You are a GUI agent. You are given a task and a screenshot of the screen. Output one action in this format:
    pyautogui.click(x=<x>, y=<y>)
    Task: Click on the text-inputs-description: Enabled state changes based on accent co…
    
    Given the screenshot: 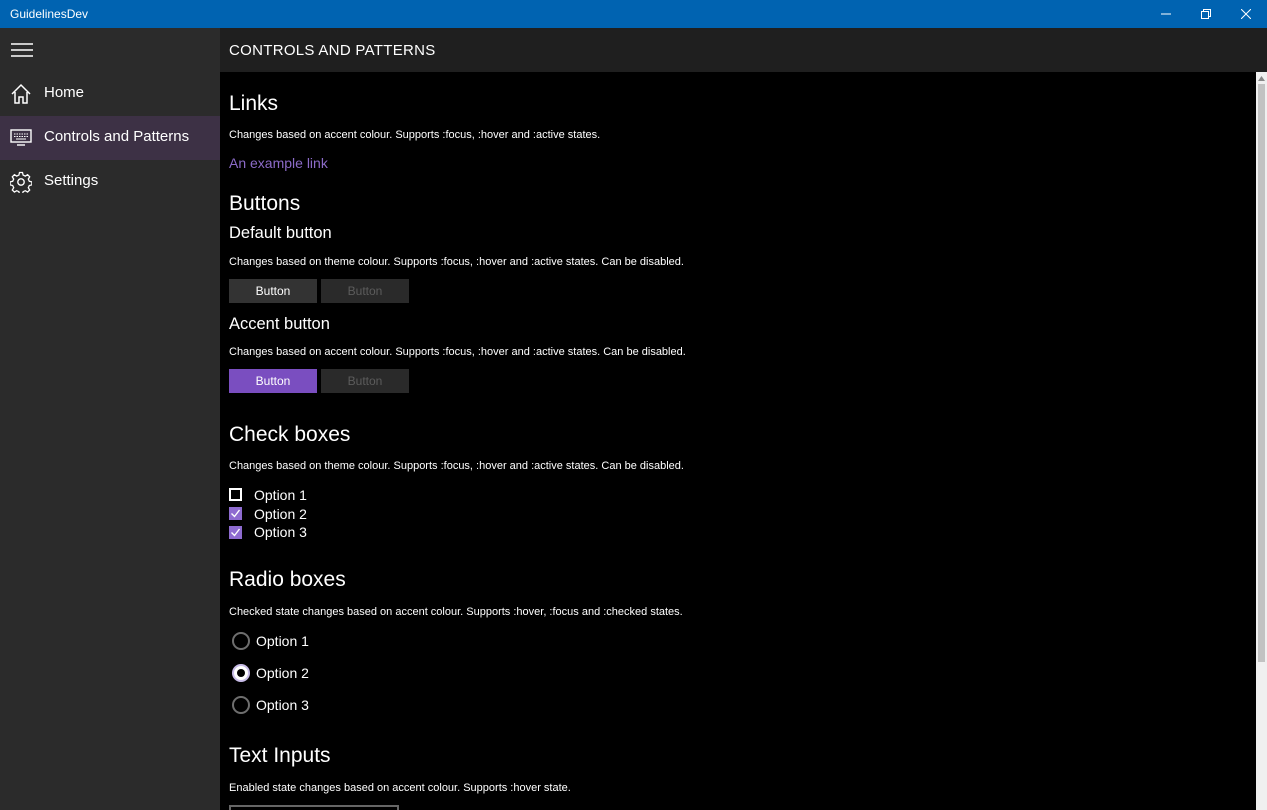 What is the action you would take?
    pyautogui.click(x=400, y=788)
    